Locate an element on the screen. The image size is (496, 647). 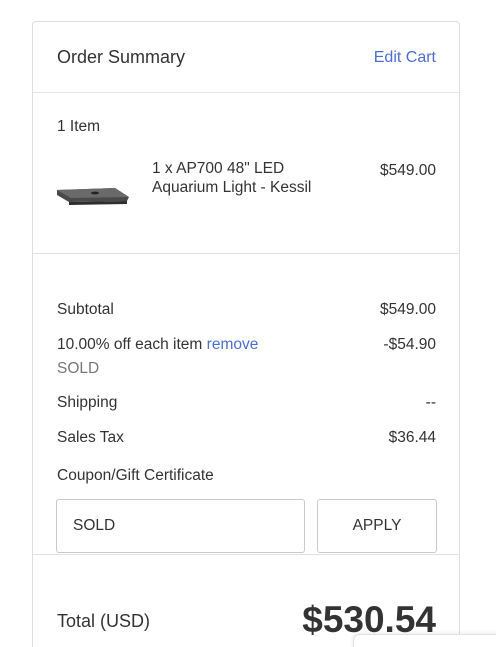
discount-value: -$54.90 is located at coordinates (409, 344).